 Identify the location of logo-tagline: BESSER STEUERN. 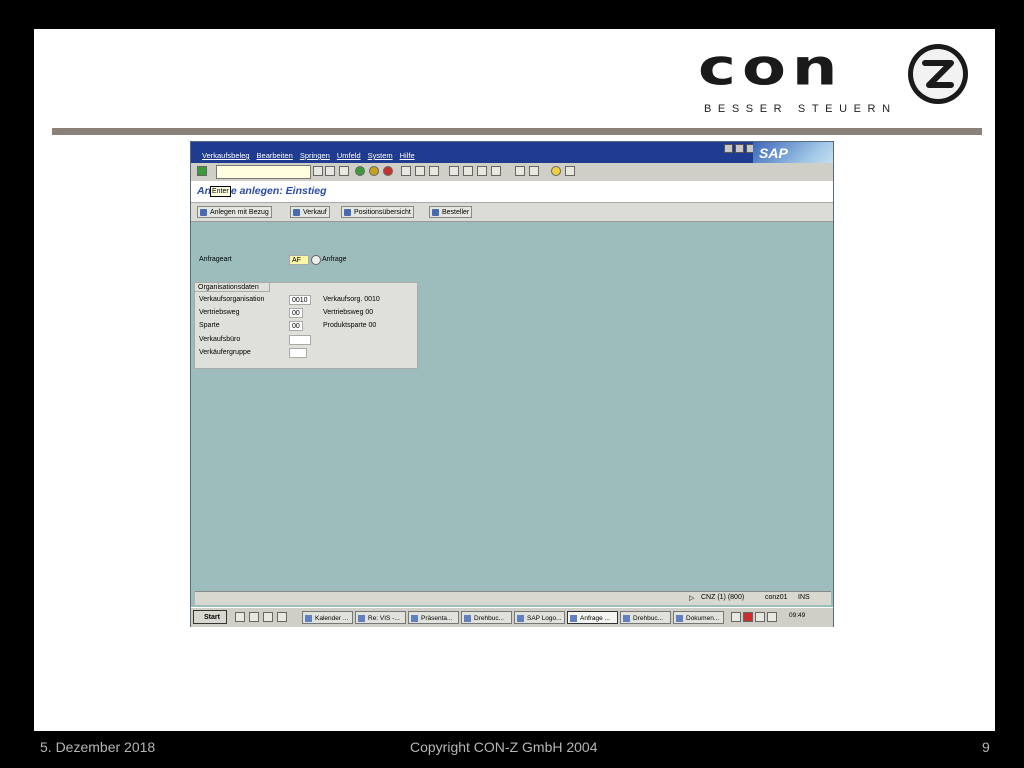
(800, 109).